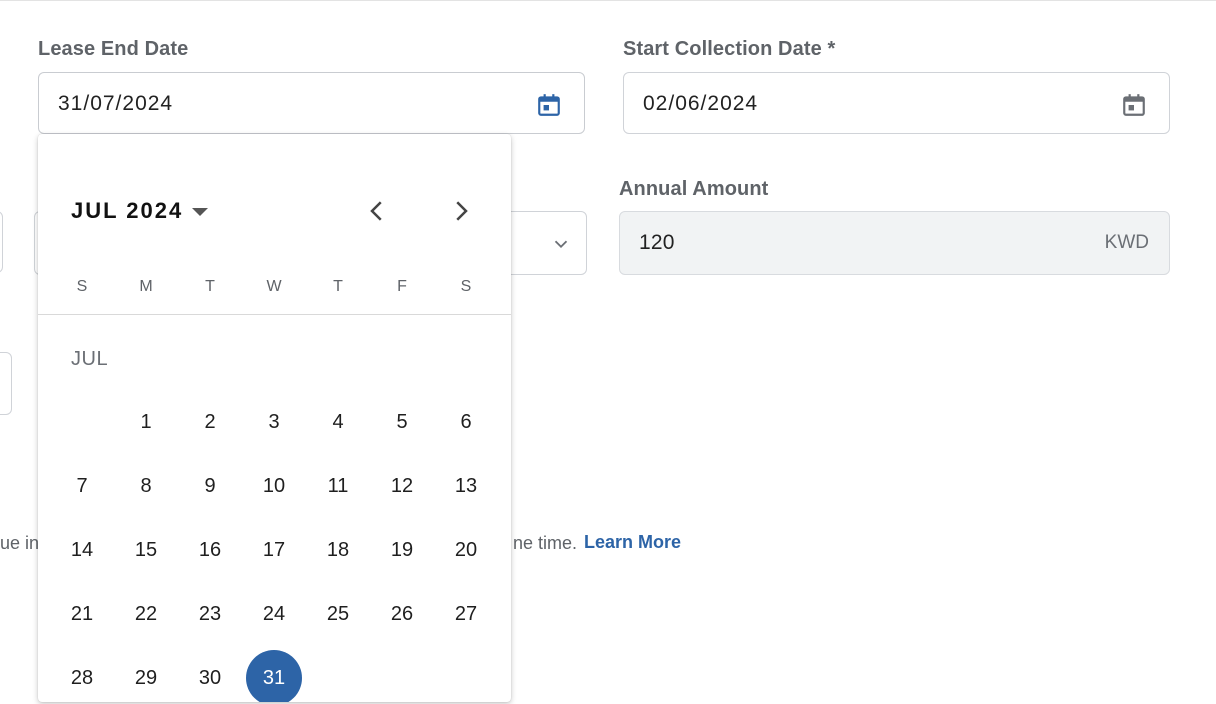 Image resolution: width=1216 pixels, height=704 pixels. Describe the element at coordinates (894, 243) in the screenshot. I see `annual-amount-field: 120 KWD` at that location.